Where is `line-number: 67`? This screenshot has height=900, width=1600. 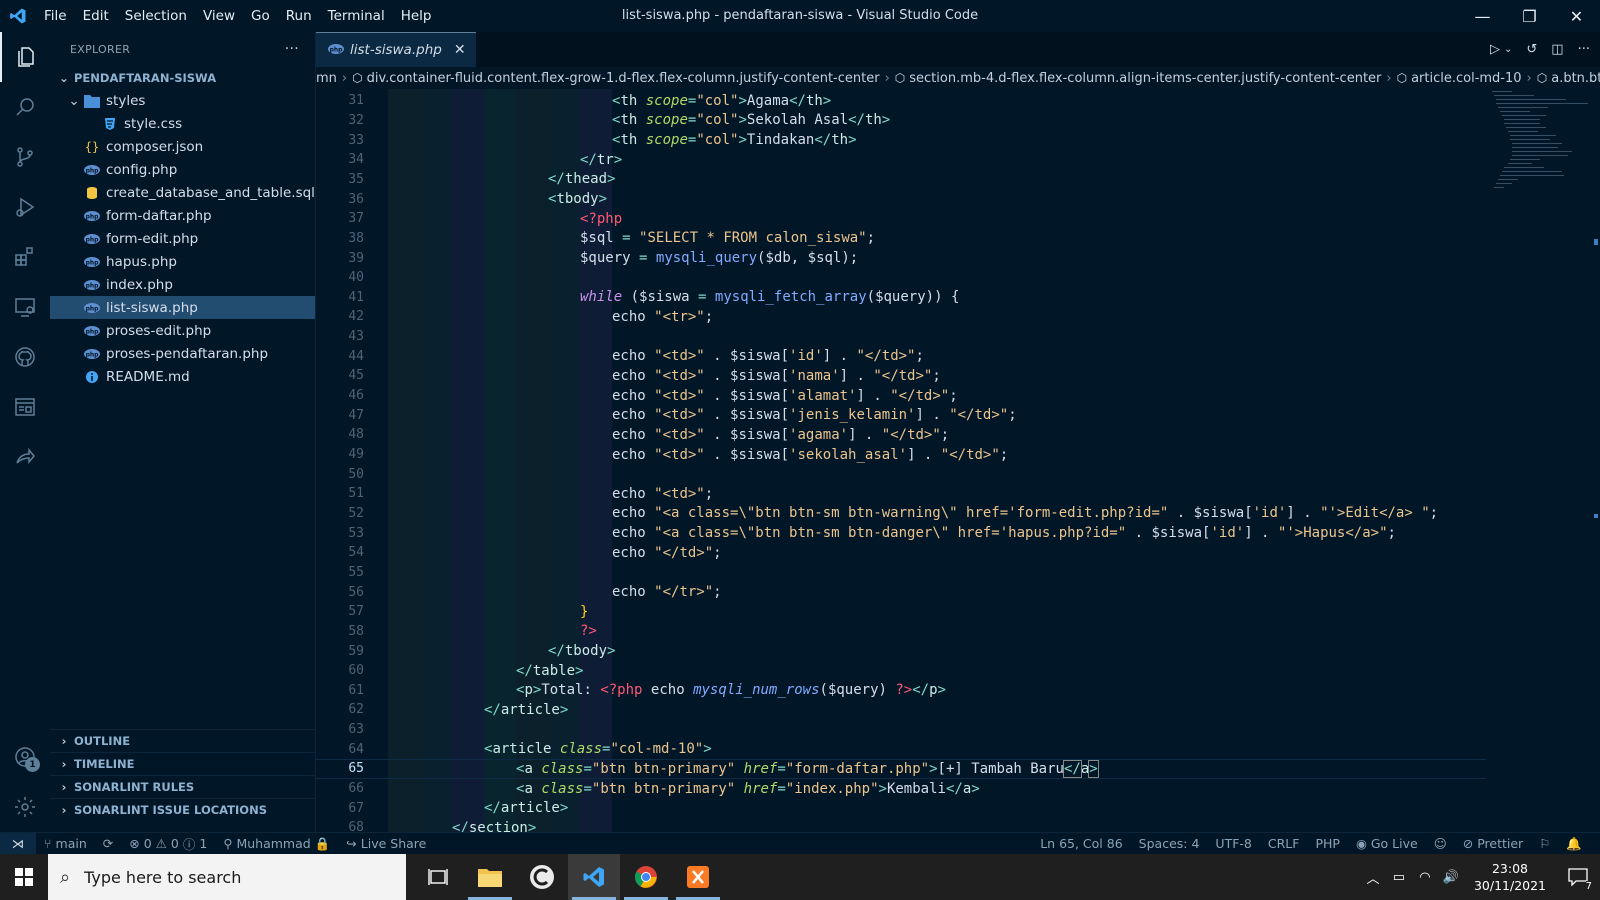 line-number: 67 is located at coordinates (356, 808).